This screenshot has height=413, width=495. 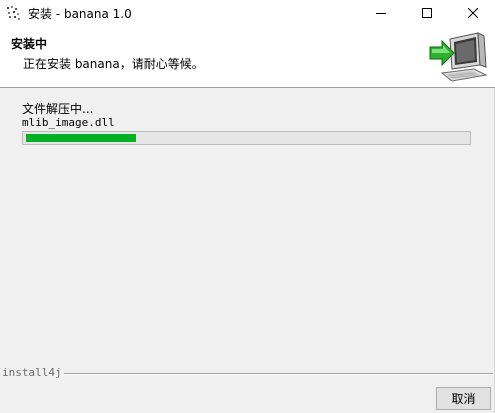 I want to click on minimize-button, so click(x=381, y=12).